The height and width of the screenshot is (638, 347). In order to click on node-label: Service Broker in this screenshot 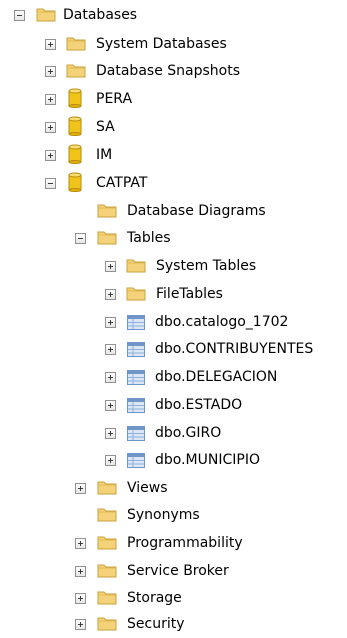, I will do `click(178, 571)`.